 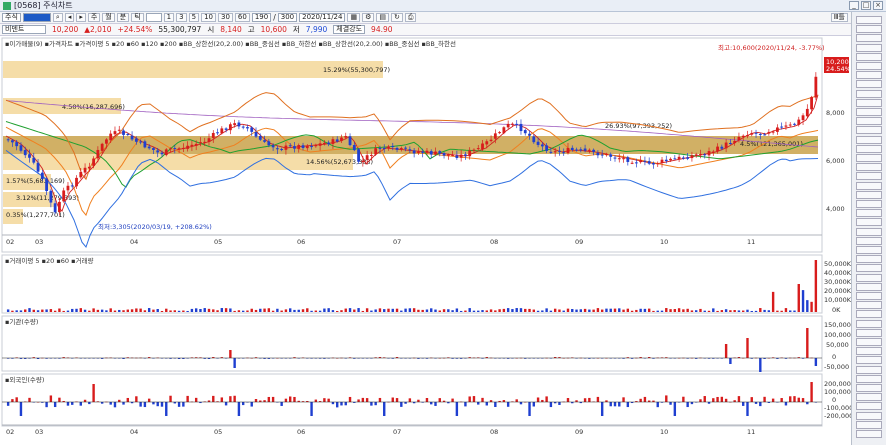 What do you see at coordinates (123, 17) in the screenshot?
I see `period-minute: 분` at bounding box center [123, 17].